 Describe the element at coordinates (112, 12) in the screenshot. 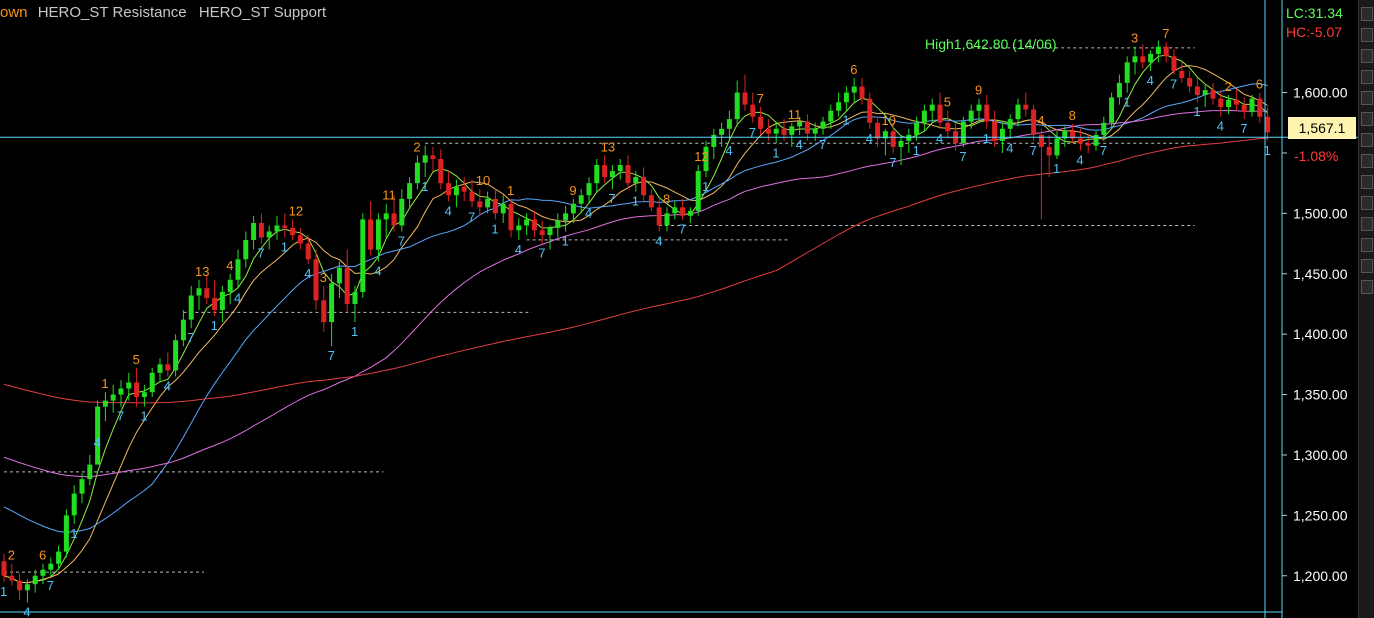

I see `legend-item-resistance: HERO_ST Resistance` at that location.